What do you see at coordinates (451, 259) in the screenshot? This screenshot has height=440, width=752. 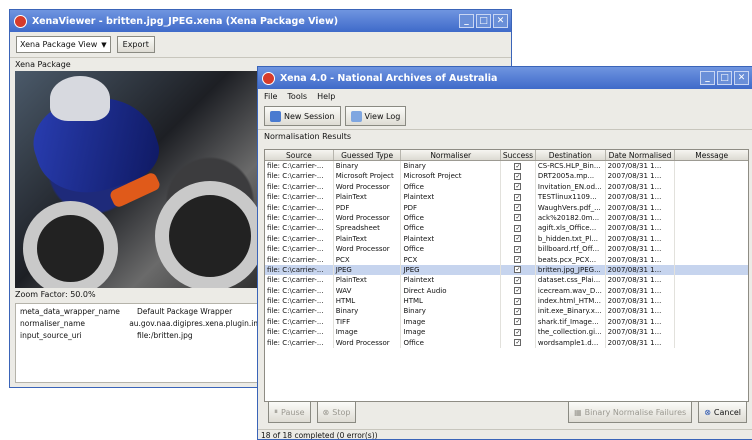 I see `row-normaliser: PCX` at bounding box center [451, 259].